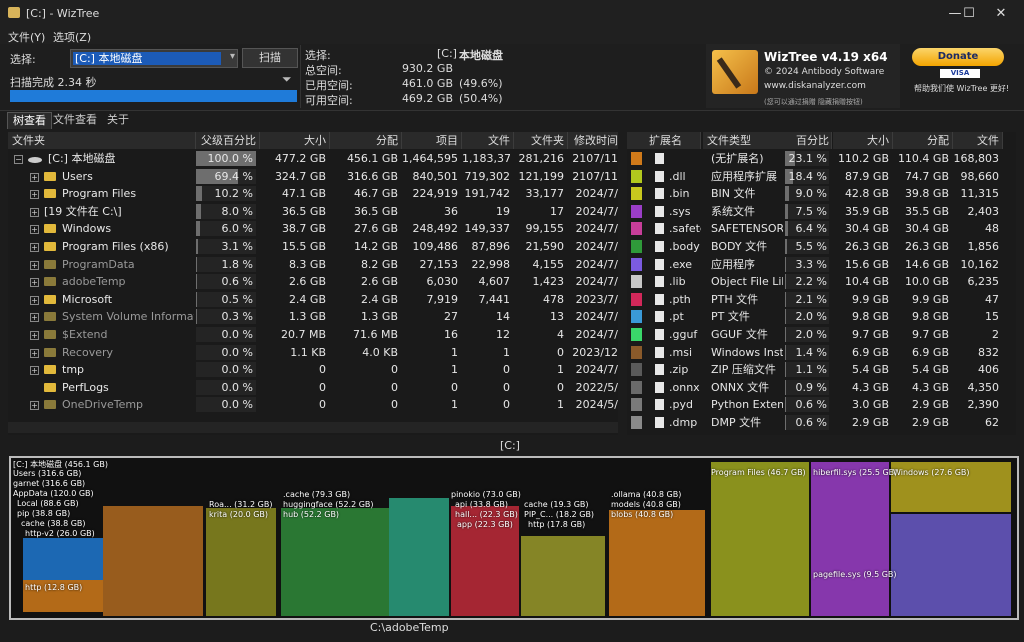  What do you see at coordinates (313, 335) in the screenshot?
I see `tree-row: + $Extend 0.0 % 20.7 MB 71.6 MB 16 12 4 2024/7/` at bounding box center [313, 335].